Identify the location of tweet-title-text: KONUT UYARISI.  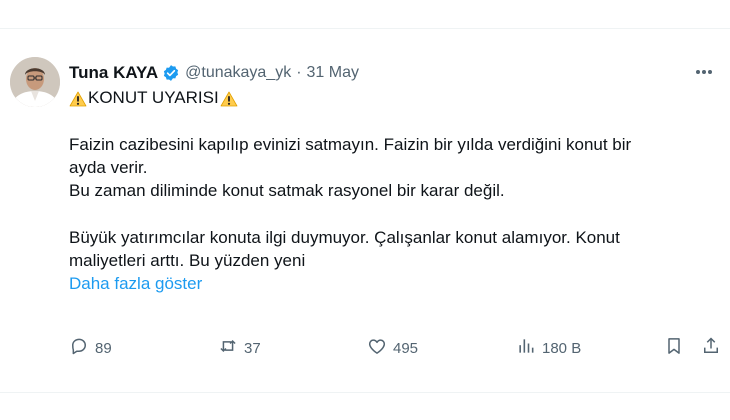
(153, 97).